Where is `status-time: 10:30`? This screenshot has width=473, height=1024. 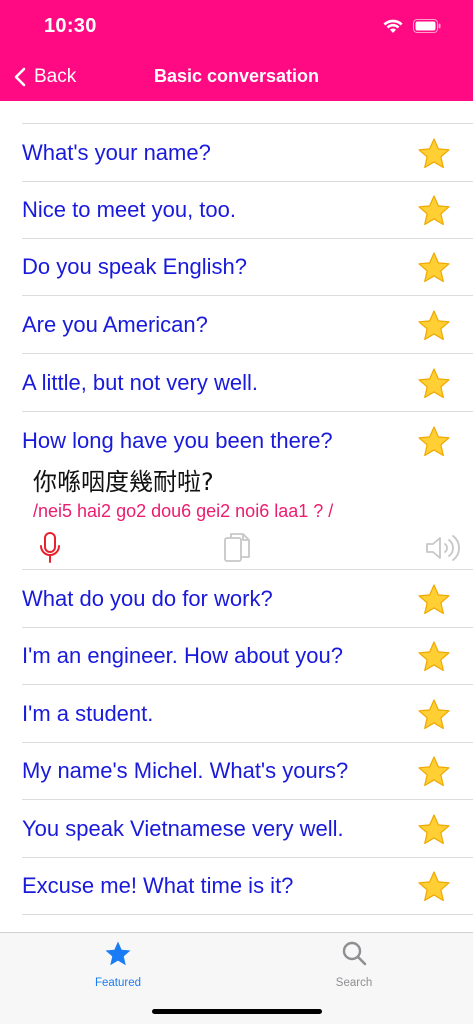 status-time: 10:30 is located at coordinates (70, 26).